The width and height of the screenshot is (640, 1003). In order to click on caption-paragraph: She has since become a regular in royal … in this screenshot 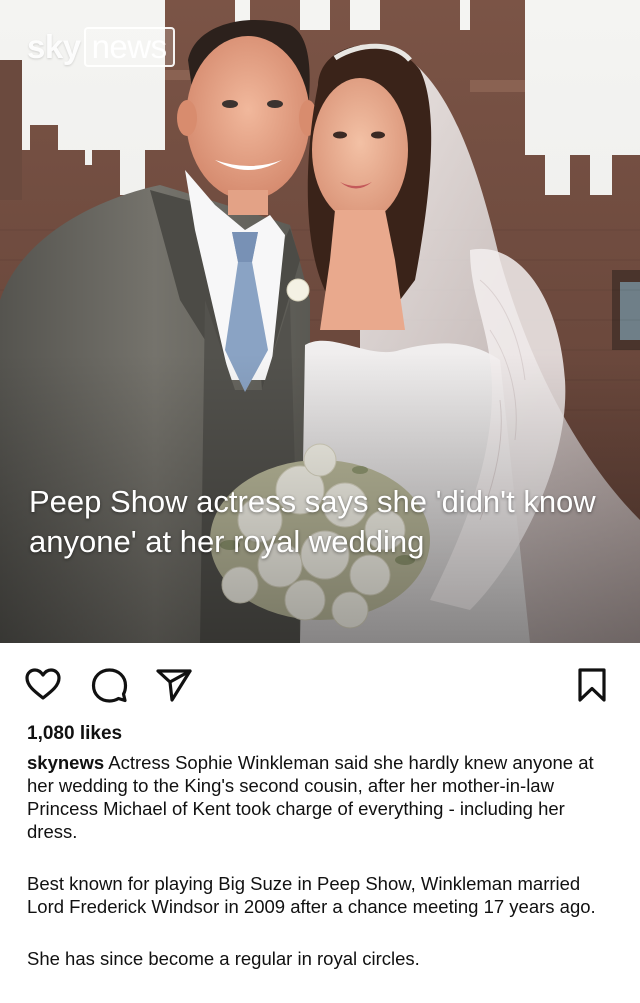, I will do `click(223, 958)`.